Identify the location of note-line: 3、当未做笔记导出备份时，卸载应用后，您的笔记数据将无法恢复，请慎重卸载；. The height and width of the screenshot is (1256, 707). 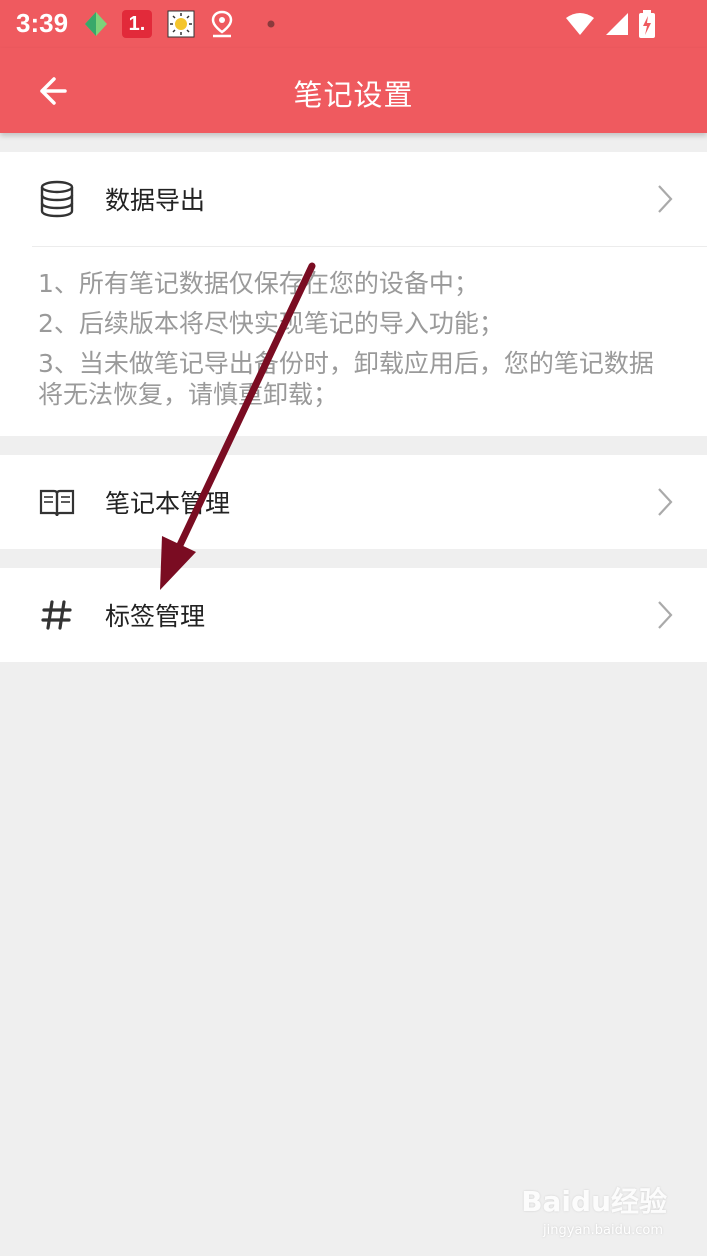
(346, 379).